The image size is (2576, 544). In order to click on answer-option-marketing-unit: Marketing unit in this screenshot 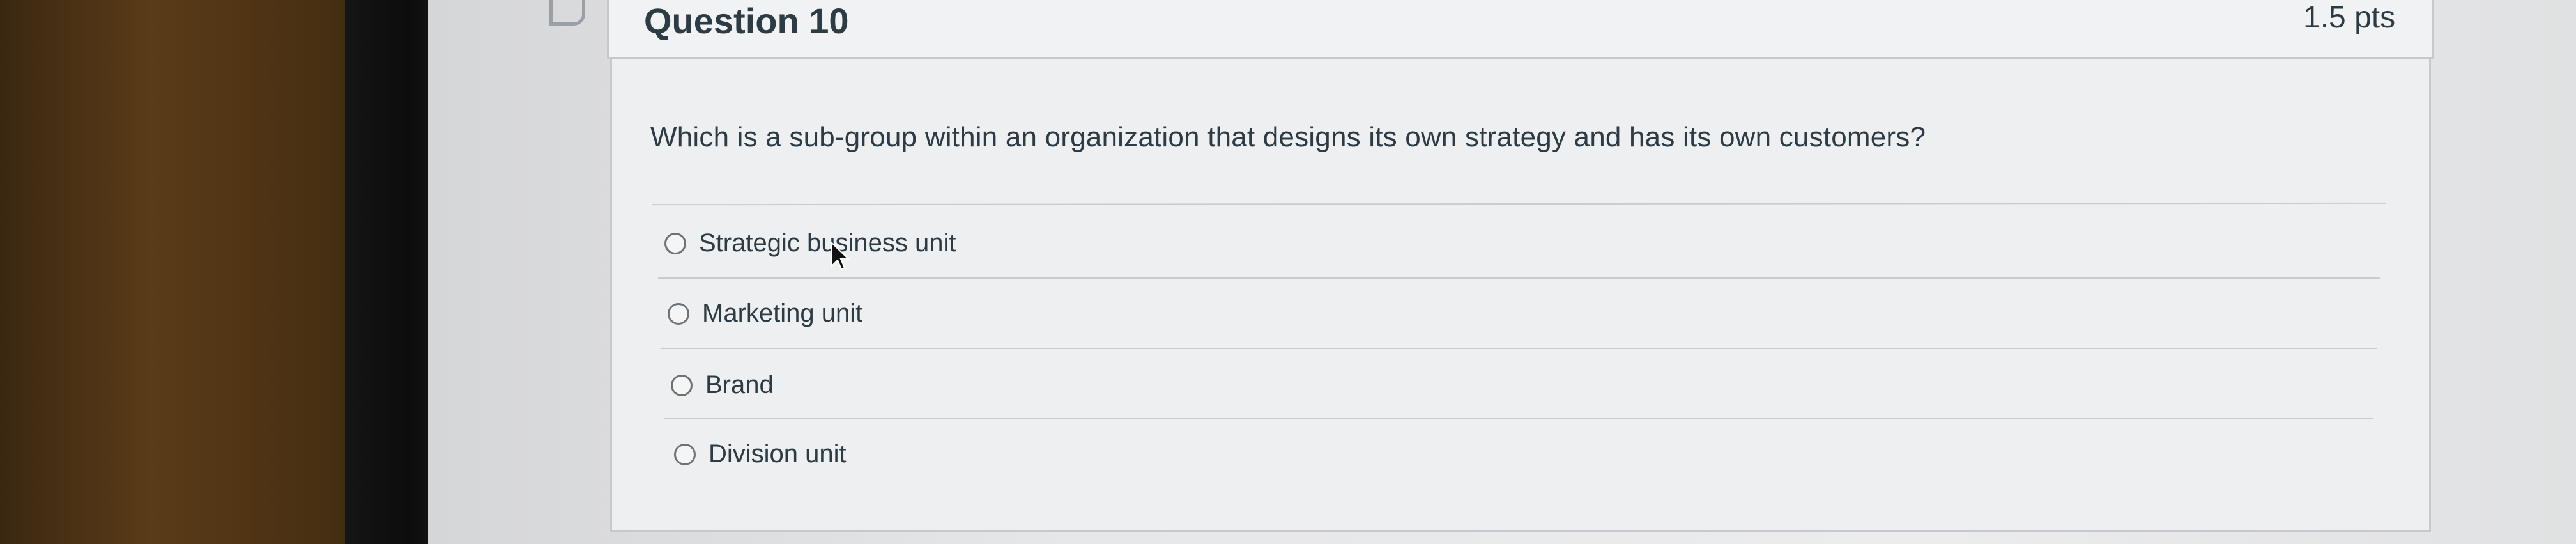, I will do `click(765, 313)`.